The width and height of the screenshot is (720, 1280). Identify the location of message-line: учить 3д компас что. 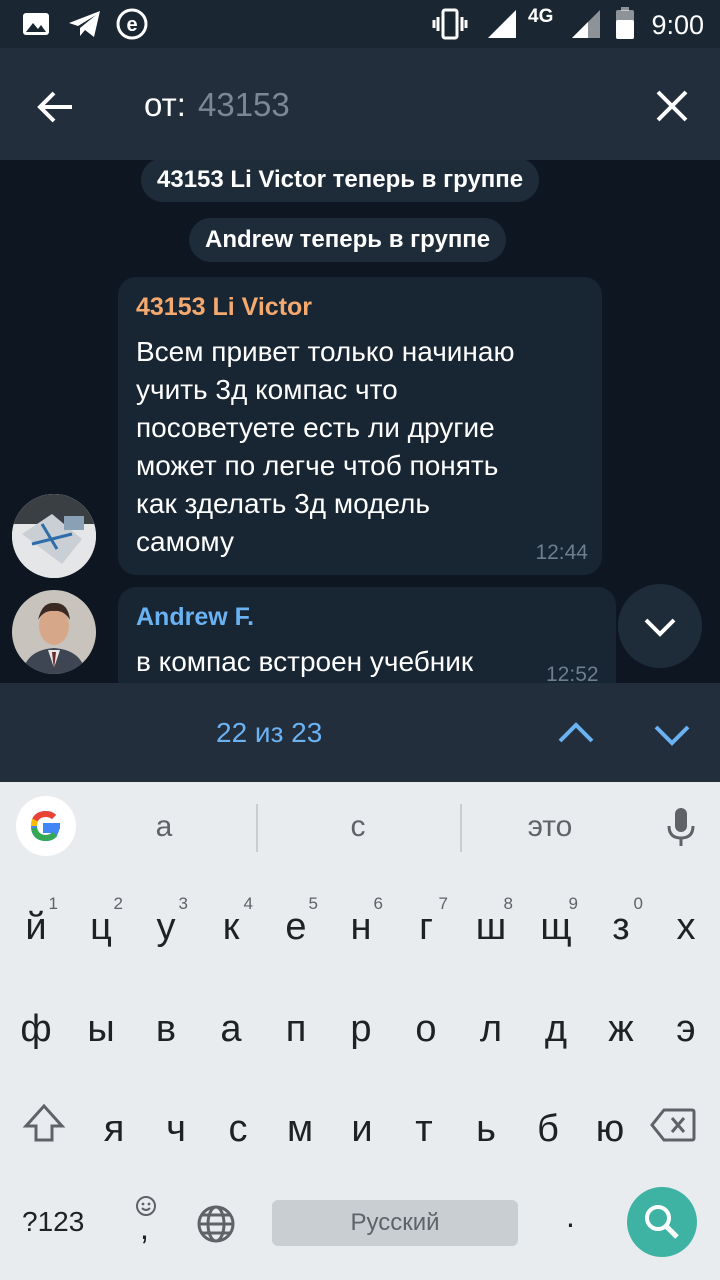
(267, 389).